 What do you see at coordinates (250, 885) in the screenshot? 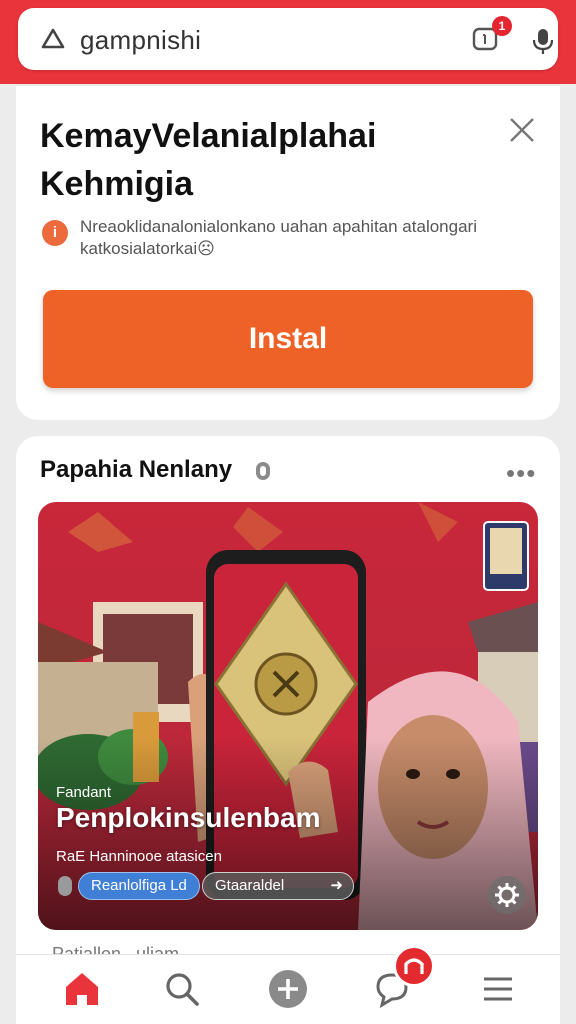
I see `secondary-chip-label: Gtaaraldel` at bounding box center [250, 885].